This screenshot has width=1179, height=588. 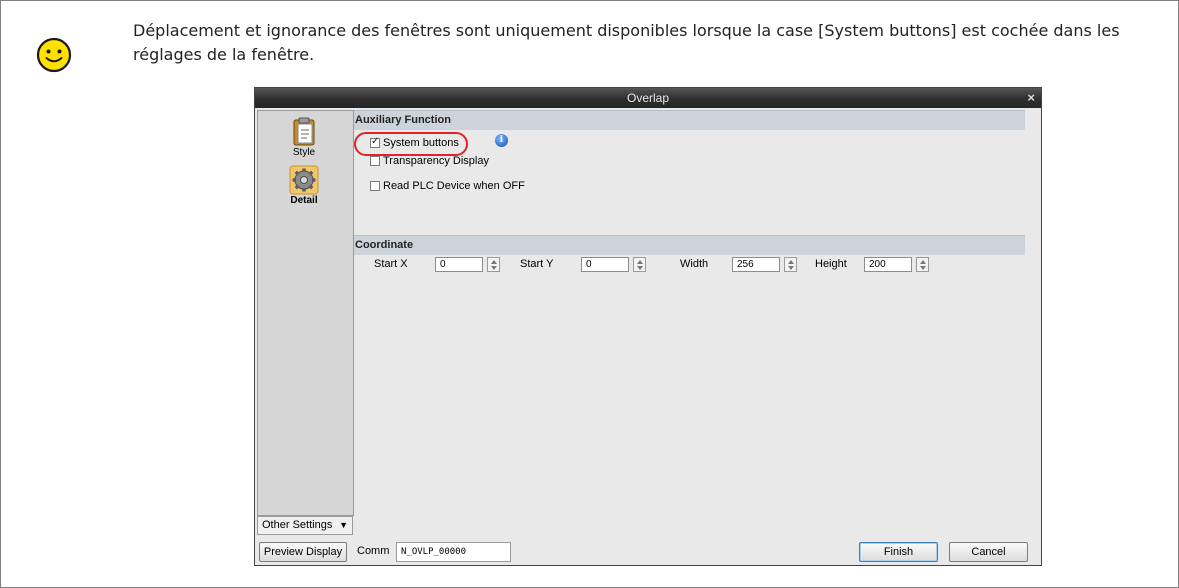 I want to click on width-input: 256, so click(x=756, y=264).